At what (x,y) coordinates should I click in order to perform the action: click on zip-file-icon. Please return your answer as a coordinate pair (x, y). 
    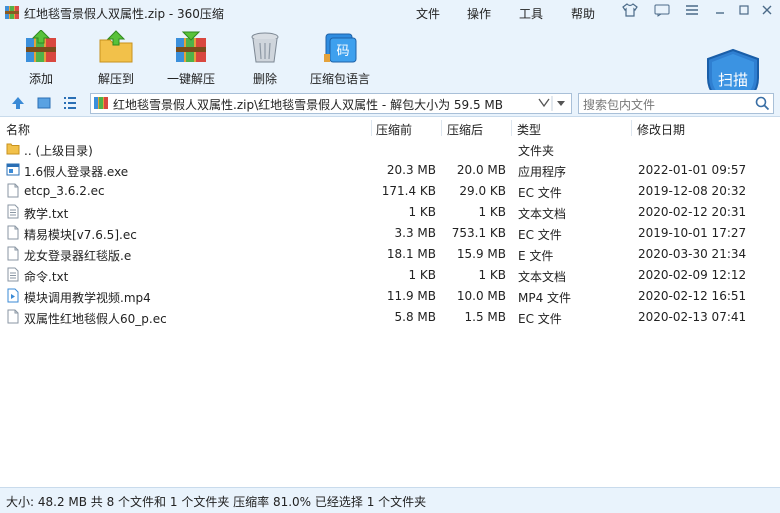
    Looking at the image, I should click on (101, 103).